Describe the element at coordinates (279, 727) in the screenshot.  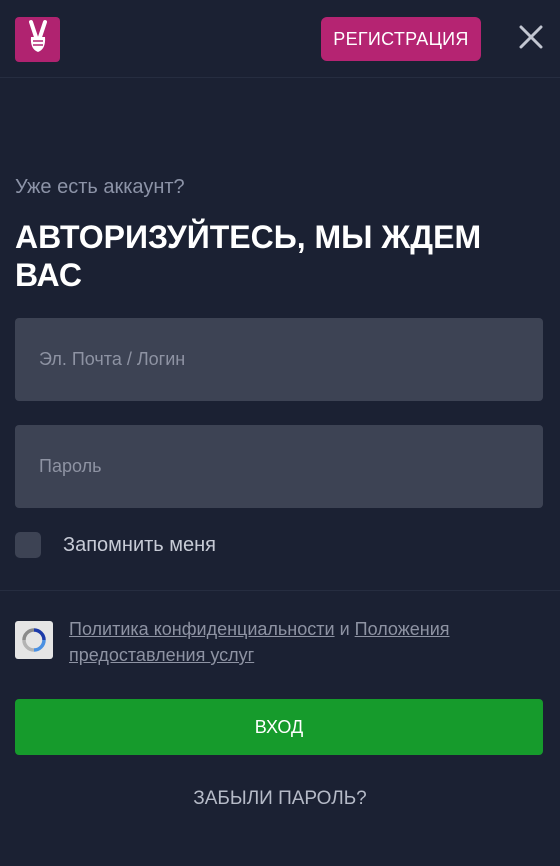
I see `login-button: ВХОД` at that location.